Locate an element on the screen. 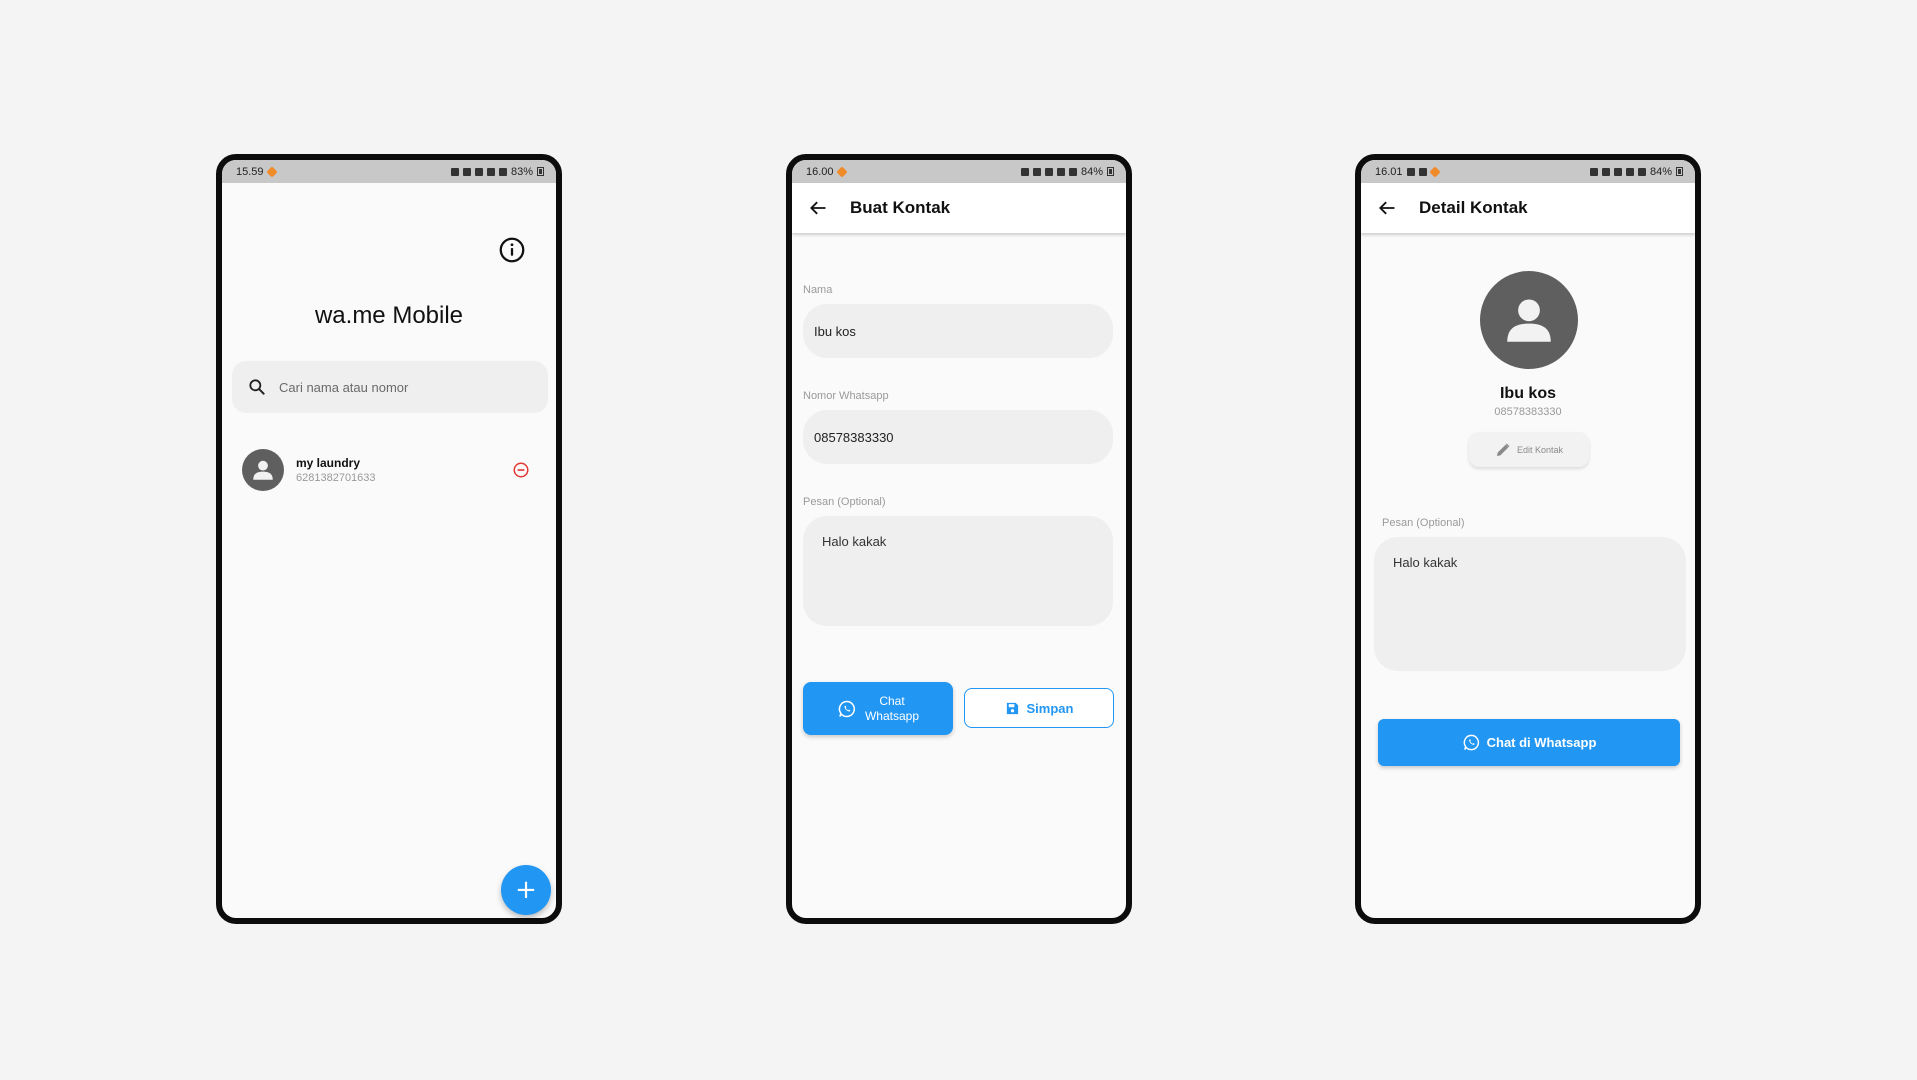 The width and height of the screenshot is (1917, 1080). chat-button-label: Chat di Whatsapp is located at coordinates (1541, 742).